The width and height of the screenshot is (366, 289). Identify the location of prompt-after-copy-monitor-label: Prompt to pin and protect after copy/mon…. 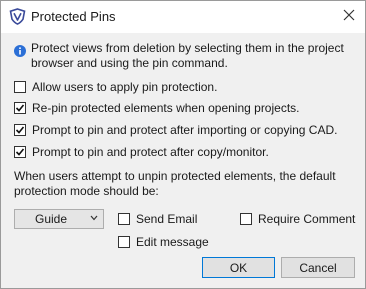
(150, 152).